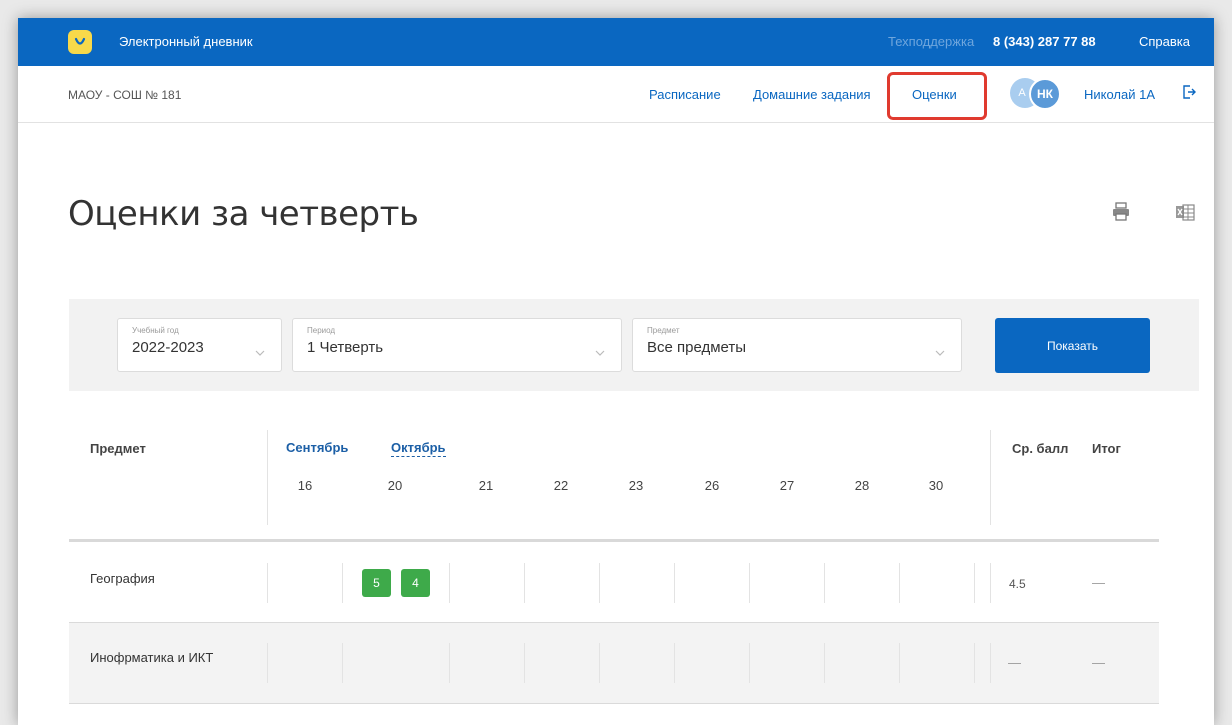  Describe the element at coordinates (1185, 215) in the screenshot. I see `excel-export-icon` at that location.